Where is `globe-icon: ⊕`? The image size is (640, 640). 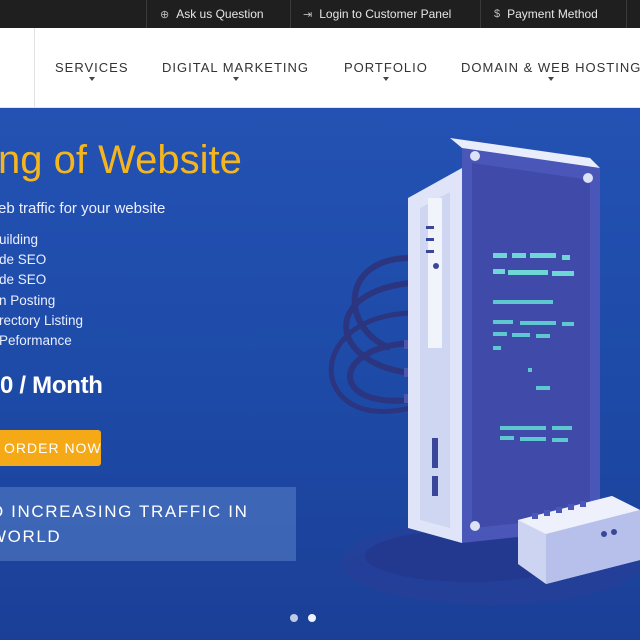
globe-icon: ⊕ is located at coordinates (165, 14).